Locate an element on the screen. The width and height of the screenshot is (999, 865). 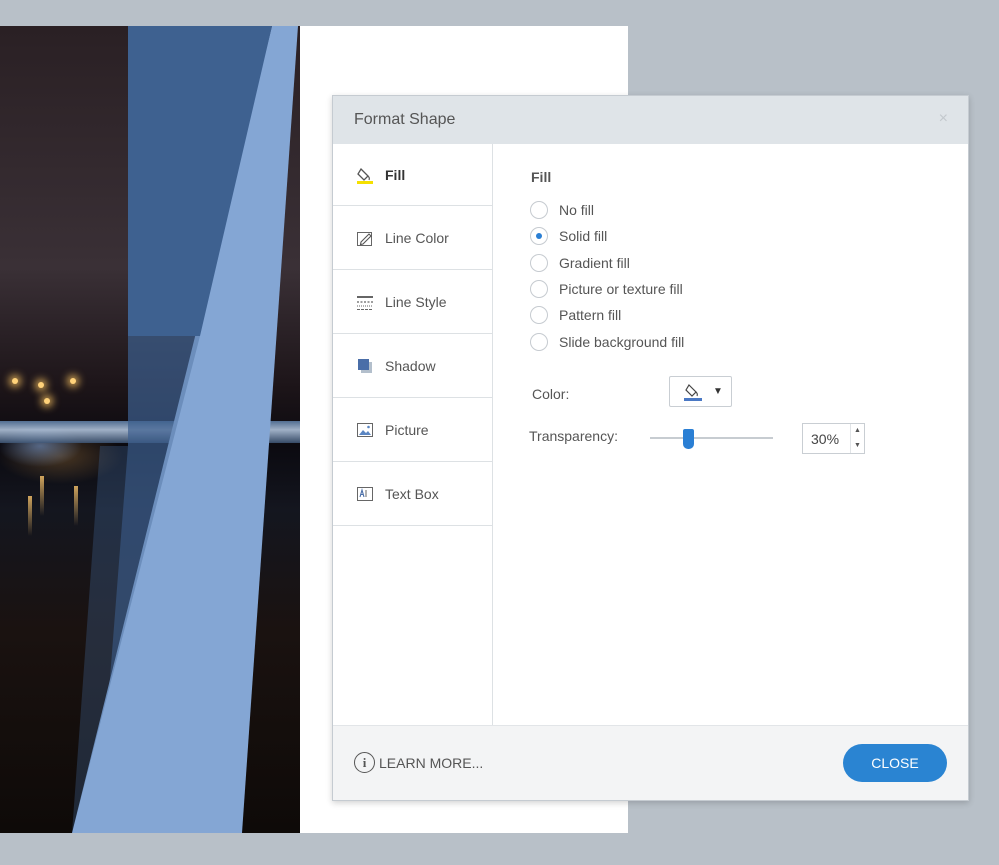
sidebar-item-text-box: Text Box is located at coordinates (412, 494).